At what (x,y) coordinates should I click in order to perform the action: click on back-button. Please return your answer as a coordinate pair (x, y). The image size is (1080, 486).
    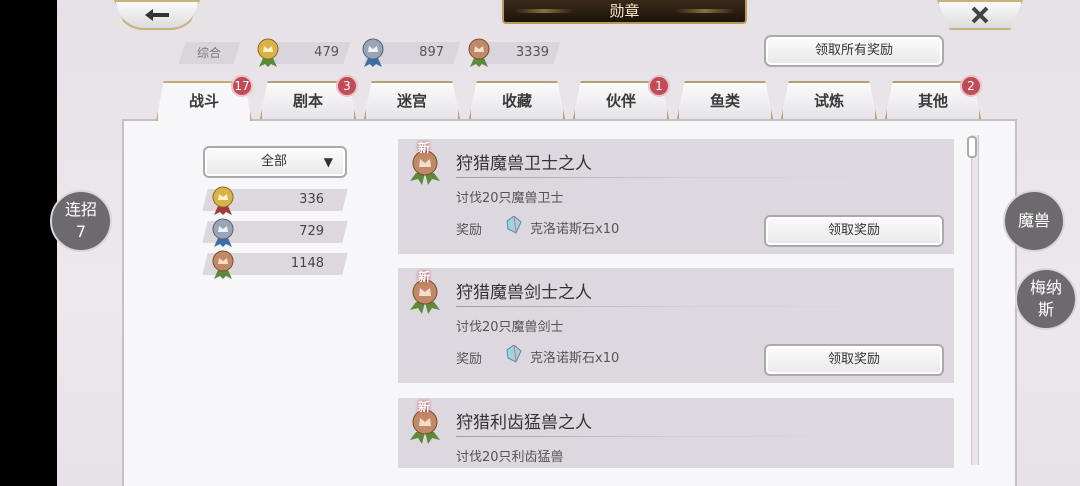
    Looking at the image, I should click on (157, 15).